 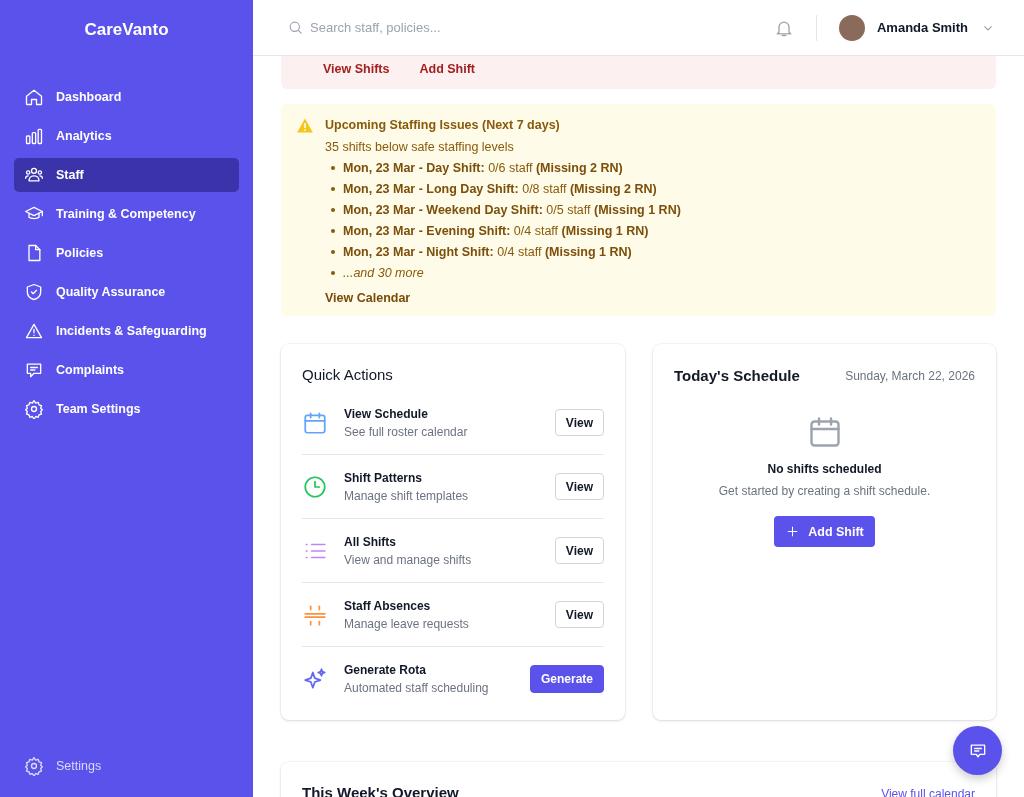 What do you see at coordinates (348, 374) in the screenshot?
I see `card-title: Quick Actions` at bounding box center [348, 374].